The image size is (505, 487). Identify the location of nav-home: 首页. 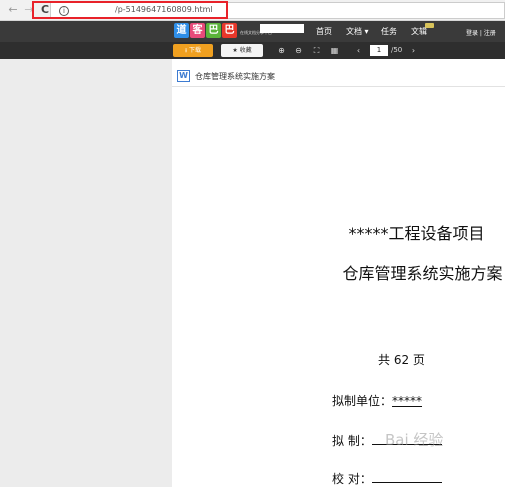
(324, 31).